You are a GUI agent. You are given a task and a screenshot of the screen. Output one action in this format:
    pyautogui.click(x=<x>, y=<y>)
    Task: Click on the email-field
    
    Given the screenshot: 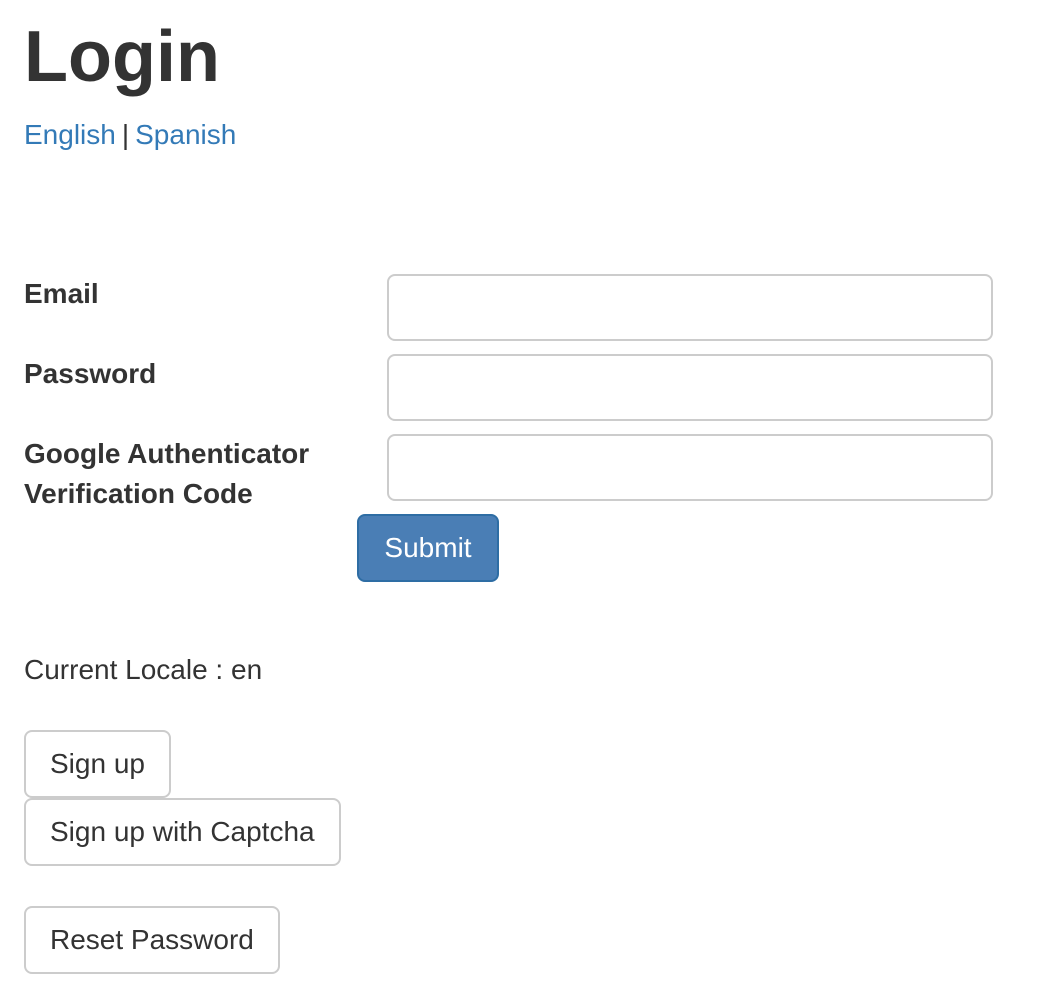 What is the action you would take?
    pyautogui.click(x=690, y=307)
    